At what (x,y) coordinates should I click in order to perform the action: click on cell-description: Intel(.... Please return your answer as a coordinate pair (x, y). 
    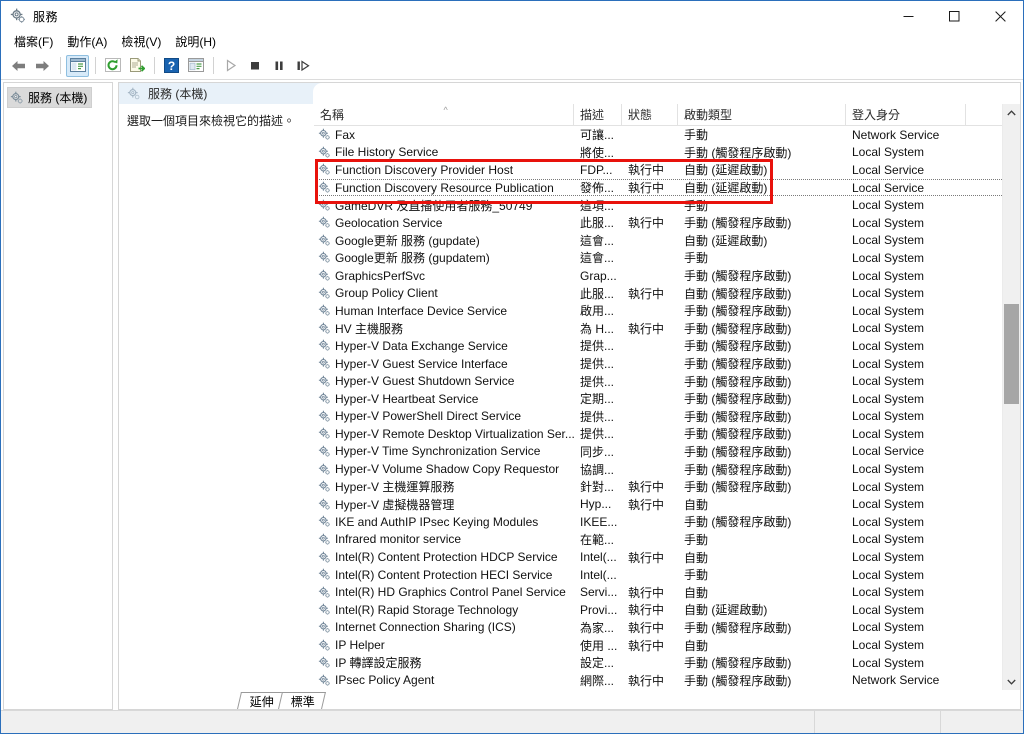
    Looking at the image, I should click on (598, 557).